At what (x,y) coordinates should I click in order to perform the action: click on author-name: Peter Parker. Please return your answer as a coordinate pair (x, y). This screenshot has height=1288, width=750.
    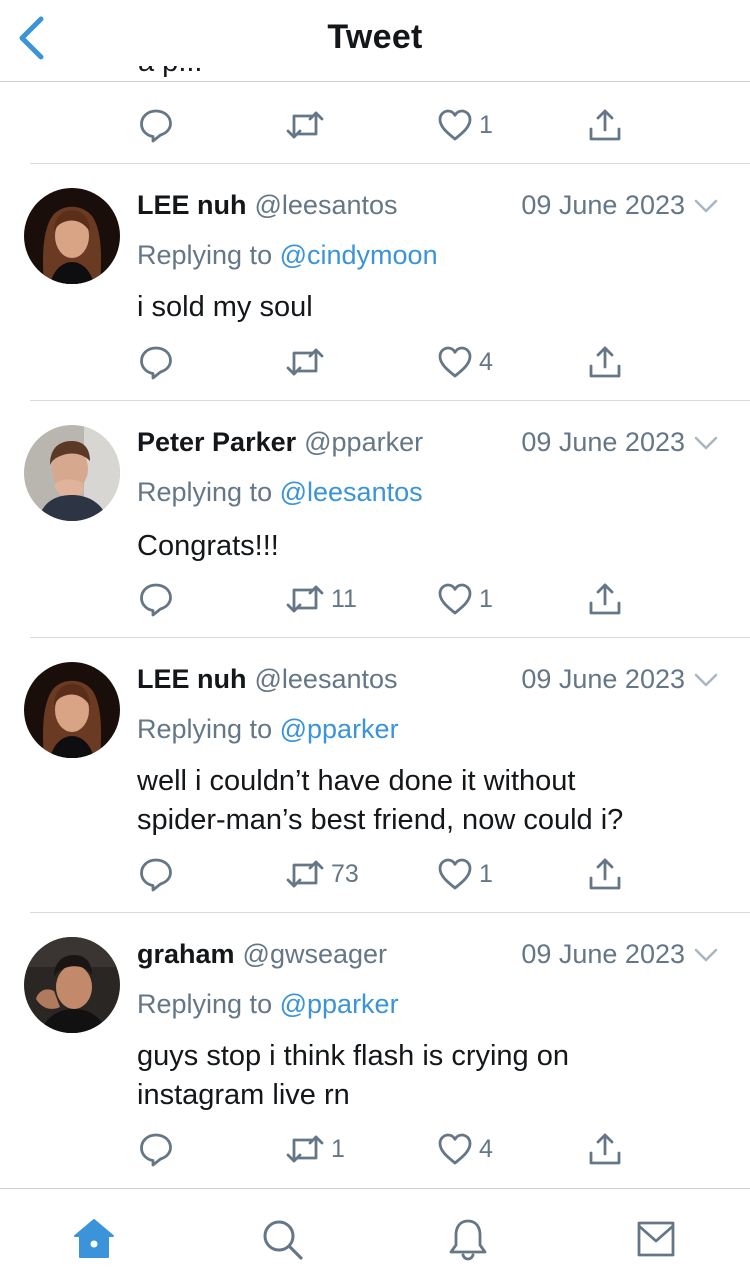
    Looking at the image, I should click on (217, 442).